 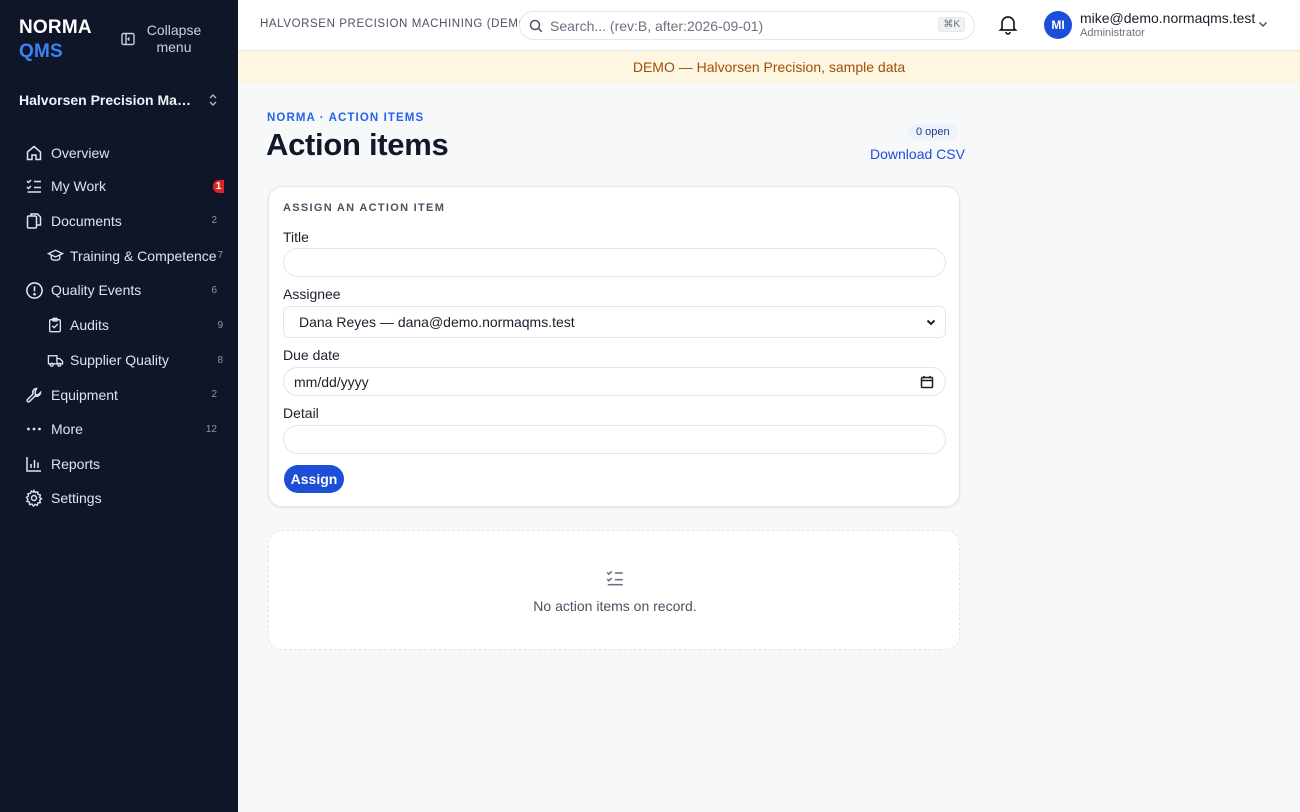 I want to click on sidebar-item-supplier-quality: Supplier Quality 8, so click(x=119, y=360).